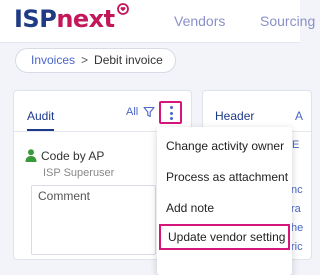 The height and width of the screenshot is (275, 320). Describe the element at coordinates (299, 116) in the screenshot. I see `tab-next: A` at that location.